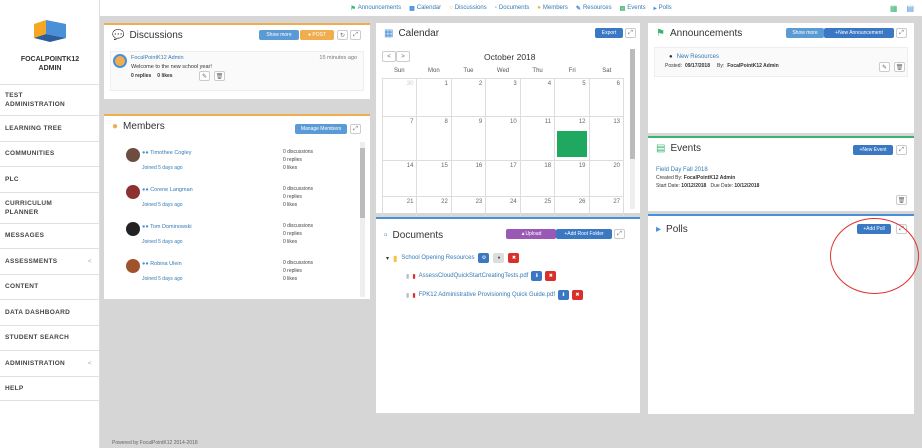 This screenshot has height=448, width=922. Describe the element at coordinates (499, 258) in the screenshot. I see `folder-action-button: ●` at that location.